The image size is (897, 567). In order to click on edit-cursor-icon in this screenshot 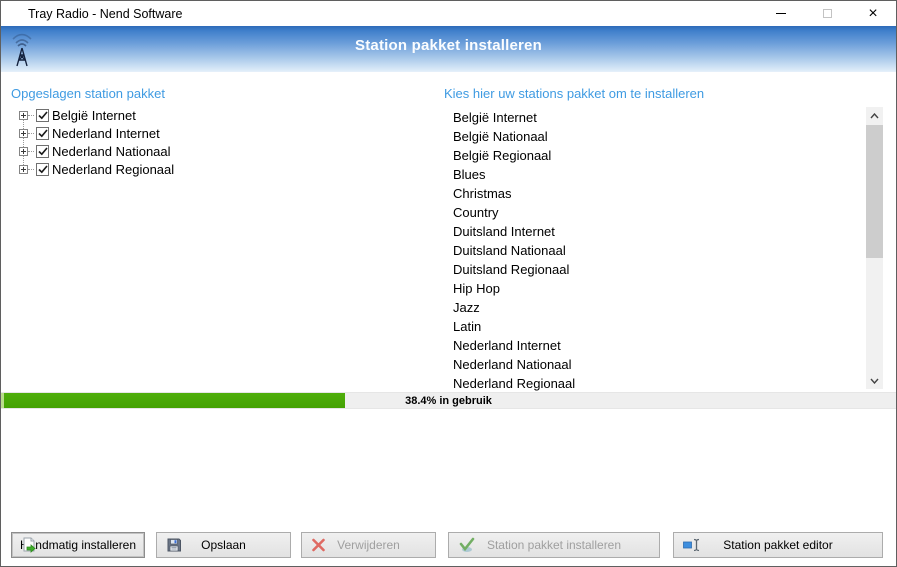, I will do `click(692, 545)`.